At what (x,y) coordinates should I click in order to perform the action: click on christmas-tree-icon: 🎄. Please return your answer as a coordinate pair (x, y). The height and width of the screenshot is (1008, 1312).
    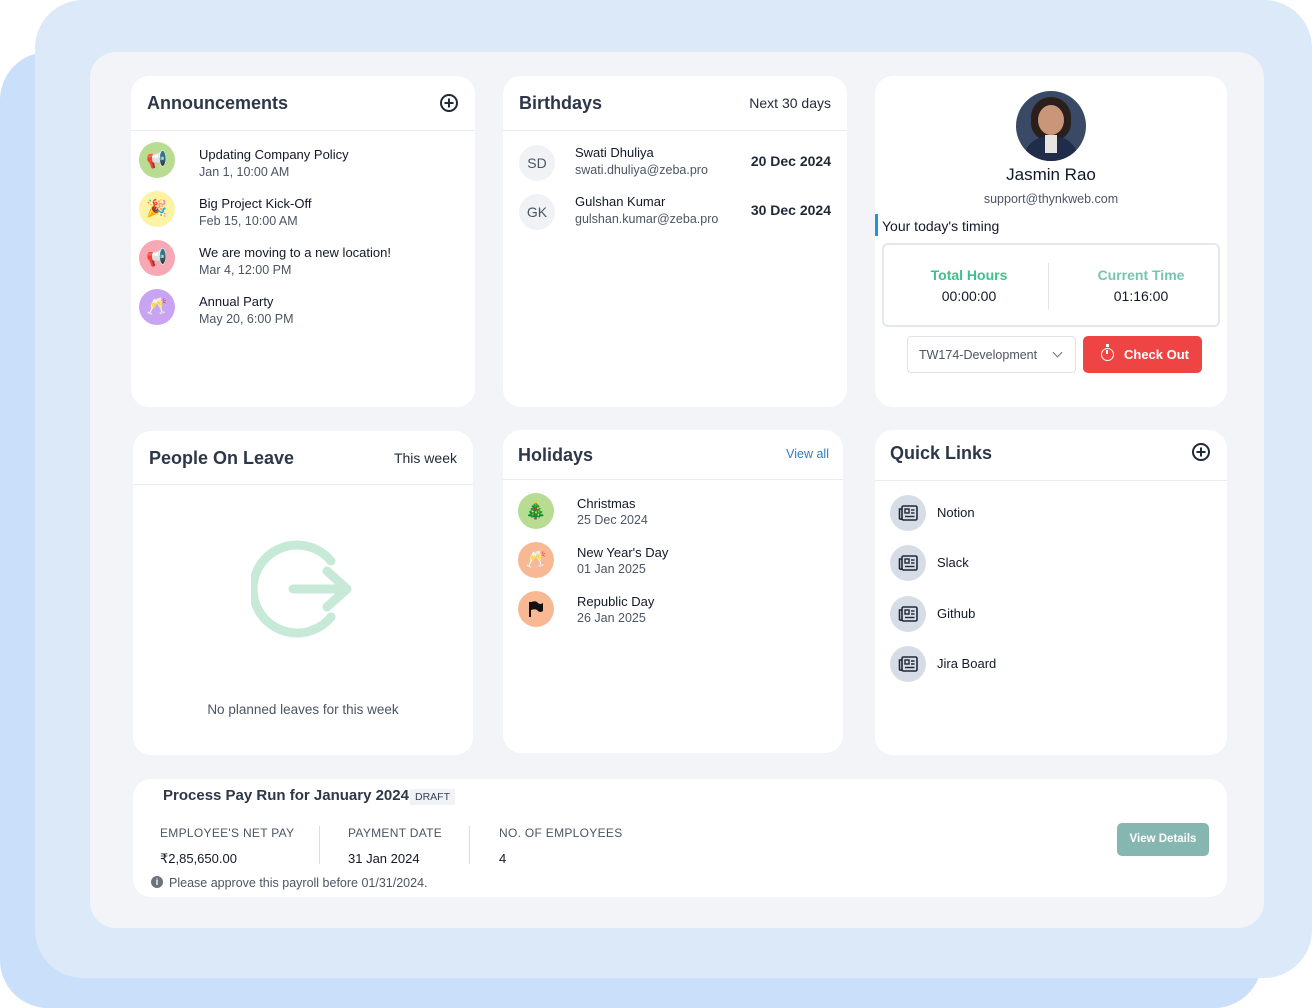
    Looking at the image, I should click on (536, 511).